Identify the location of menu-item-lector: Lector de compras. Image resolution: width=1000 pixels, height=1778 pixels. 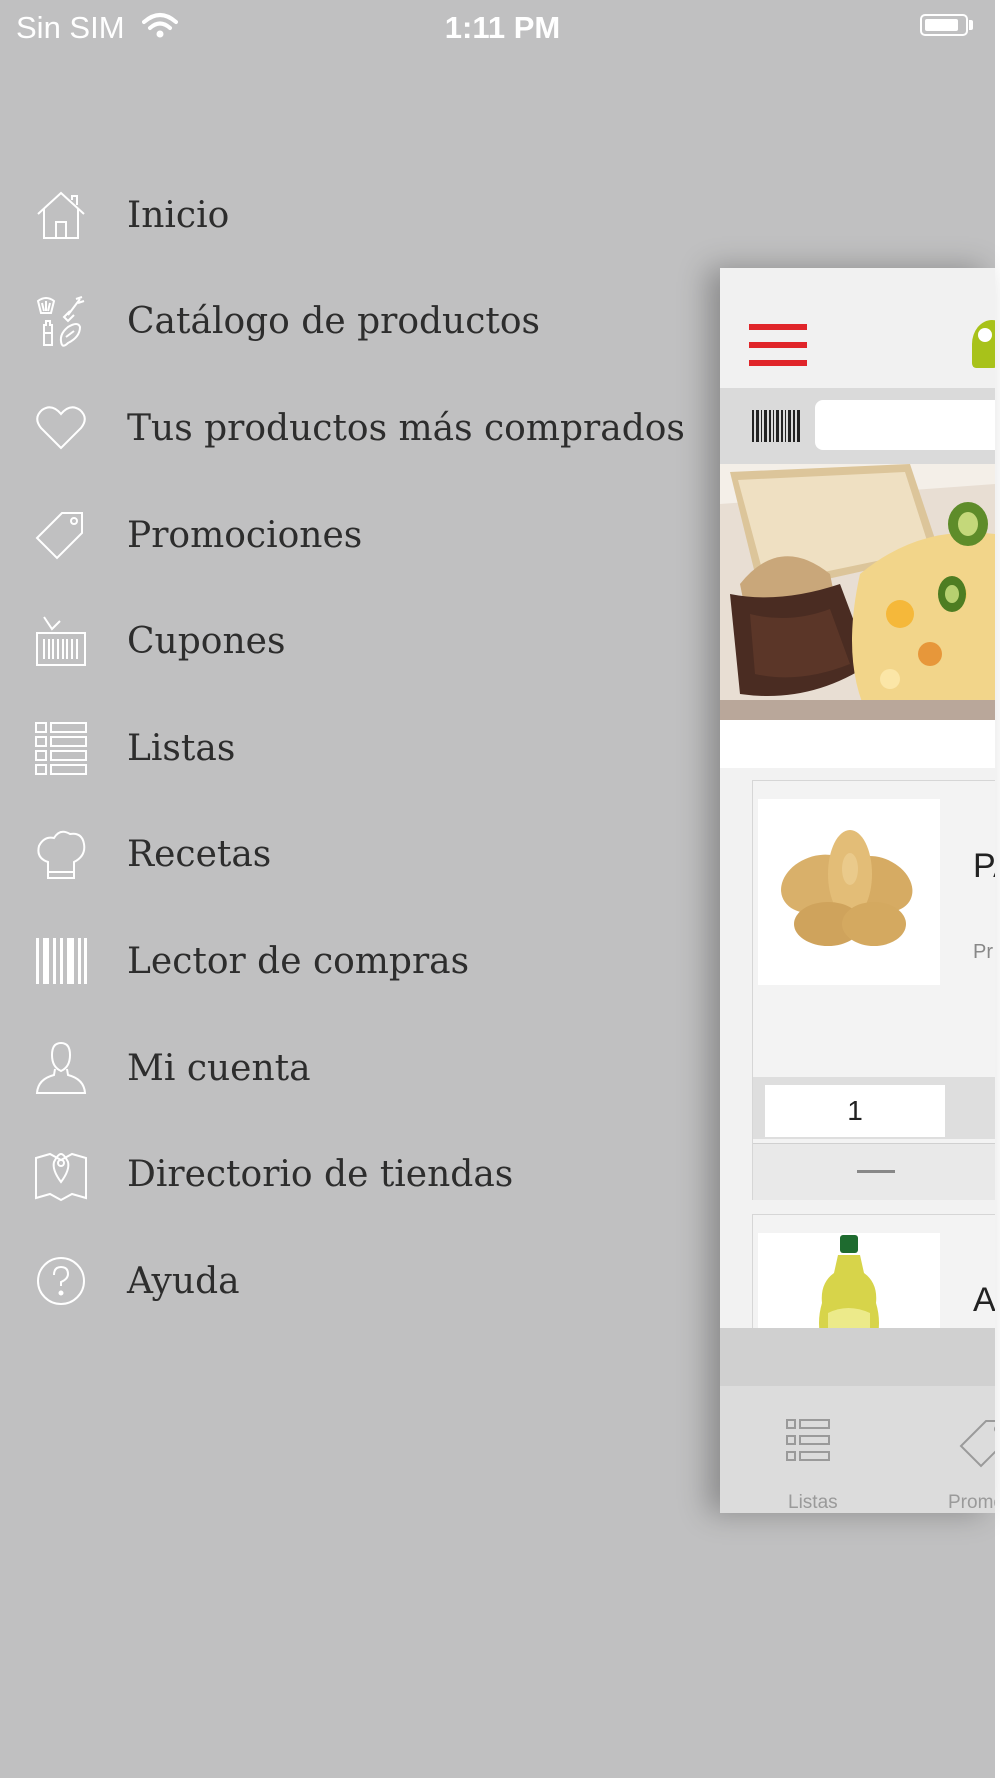
(350, 961).